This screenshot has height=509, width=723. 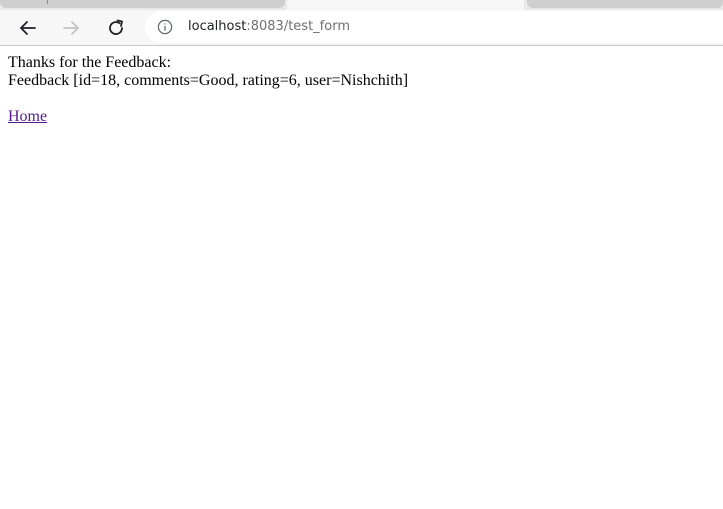 I want to click on reload-button, so click(x=116, y=28).